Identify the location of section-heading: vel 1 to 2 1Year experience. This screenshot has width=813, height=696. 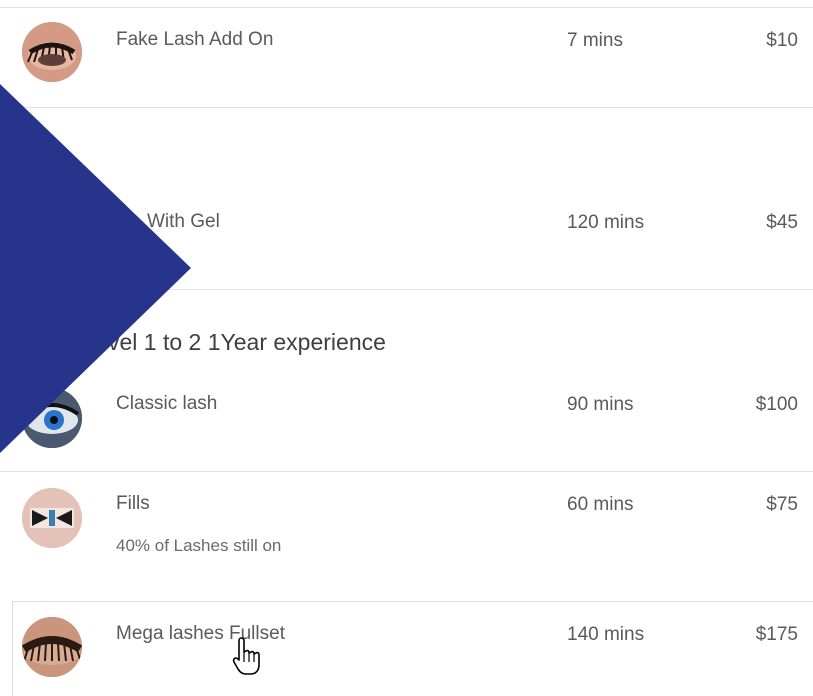
(247, 342).